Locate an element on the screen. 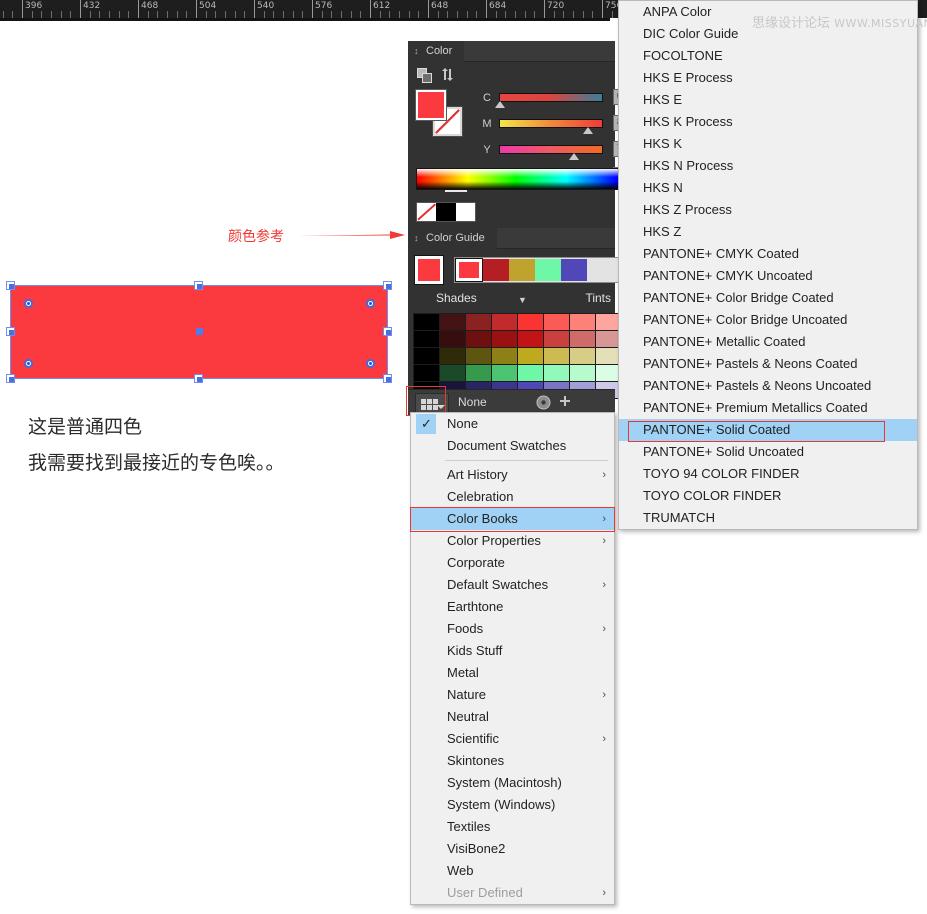 The image size is (927, 914). menu-item-nature: Nature › is located at coordinates (512, 695).